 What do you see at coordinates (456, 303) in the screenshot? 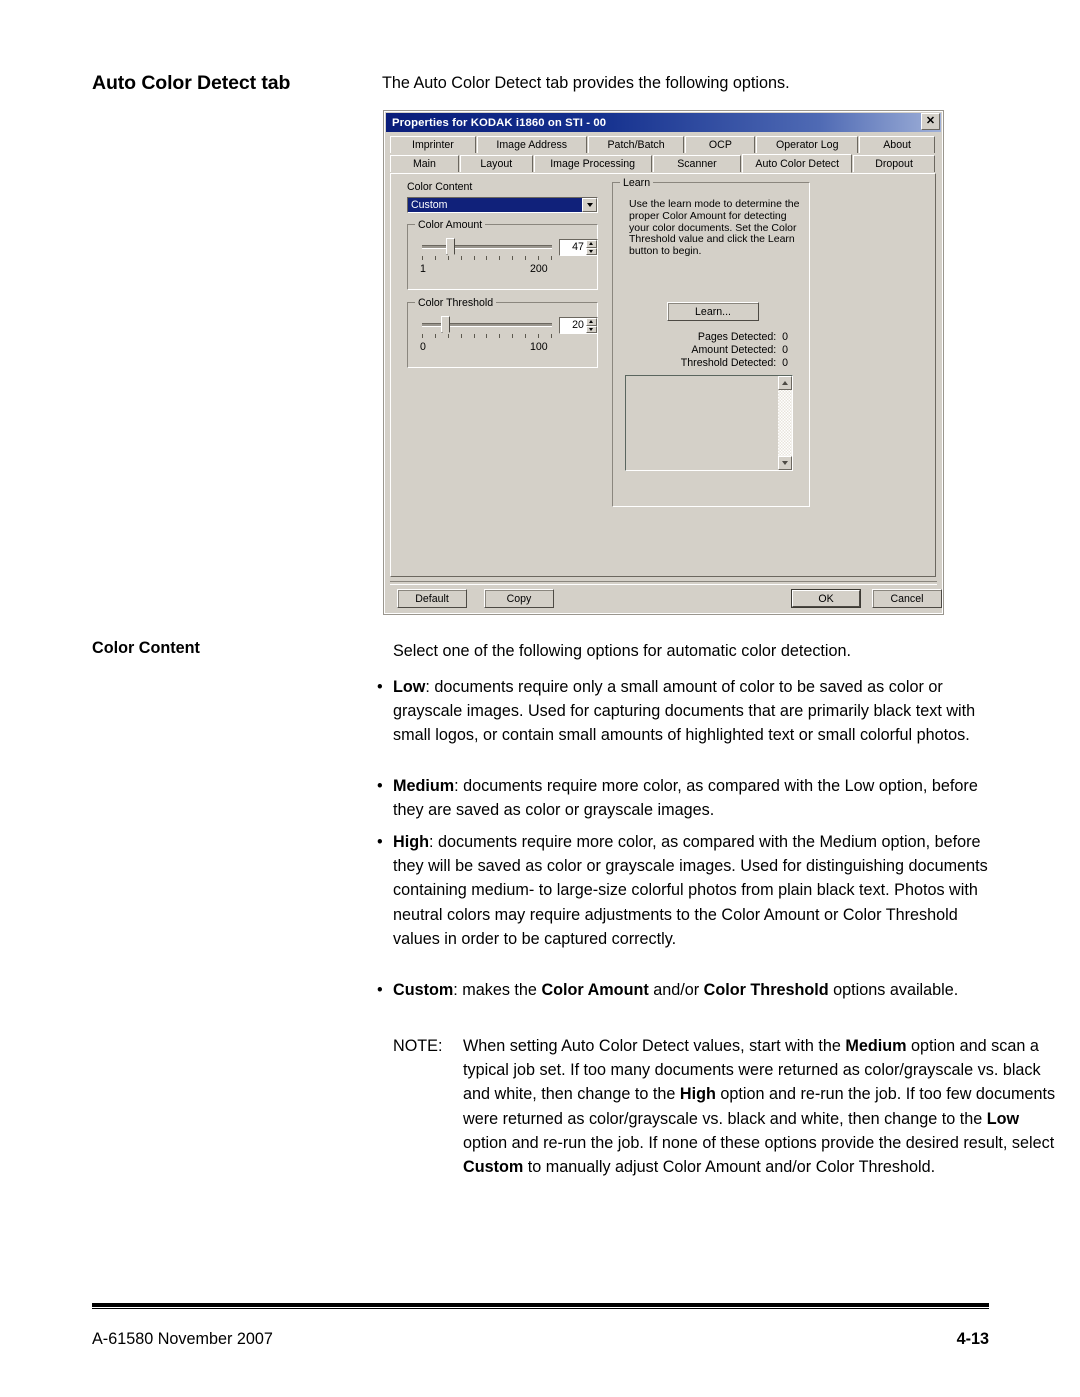
I see `color-threshold-group-label: Color Threshold` at bounding box center [456, 303].